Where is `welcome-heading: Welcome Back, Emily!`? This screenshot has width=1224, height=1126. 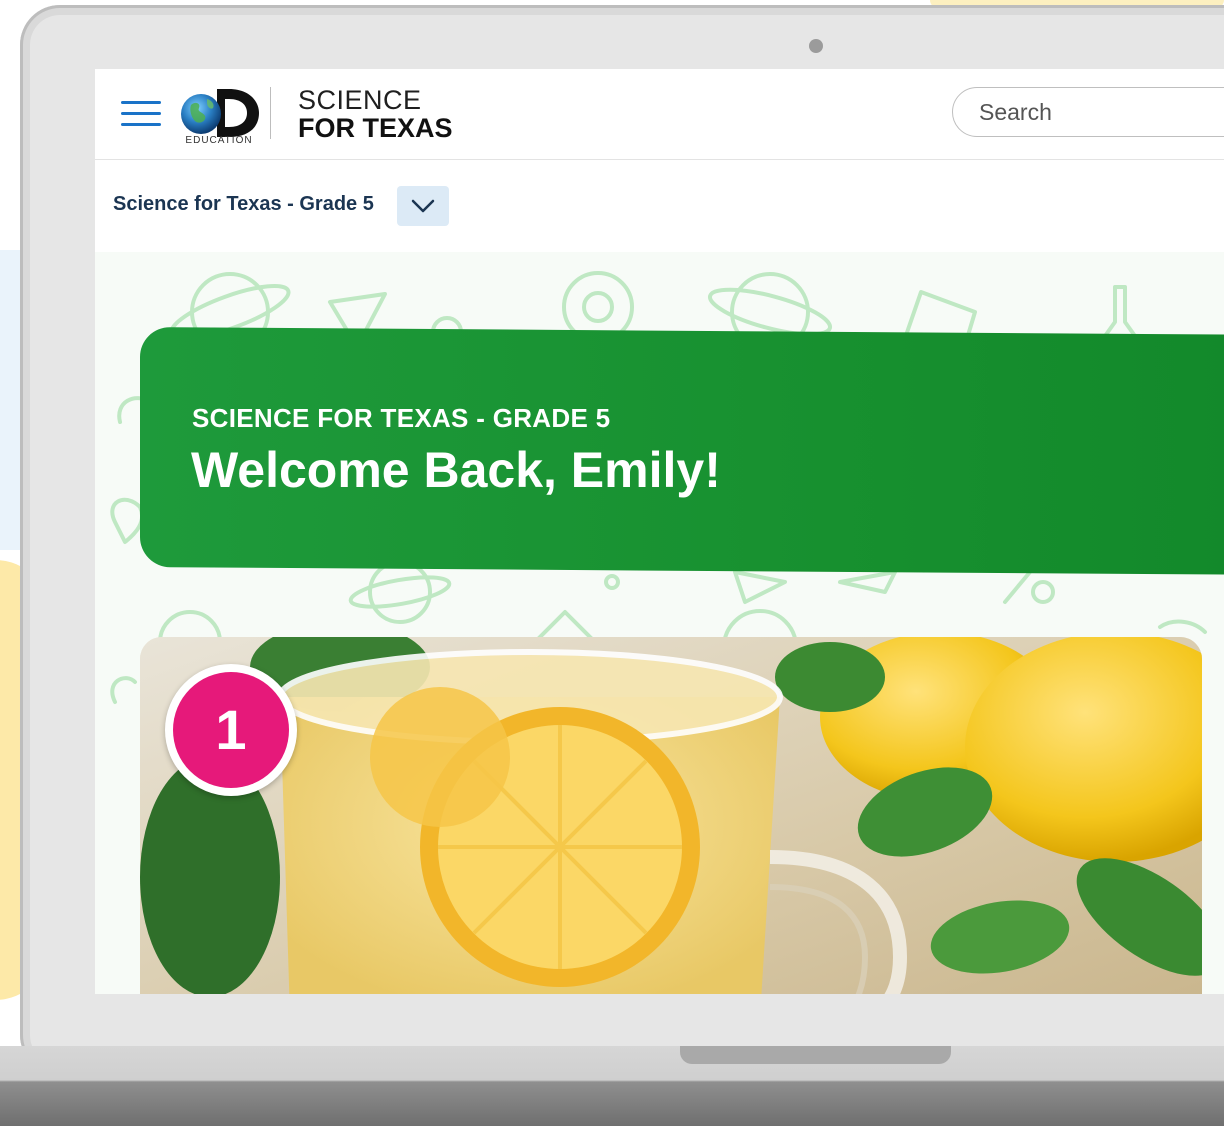 welcome-heading: Welcome Back, Emily! is located at coordinates (456, 470).